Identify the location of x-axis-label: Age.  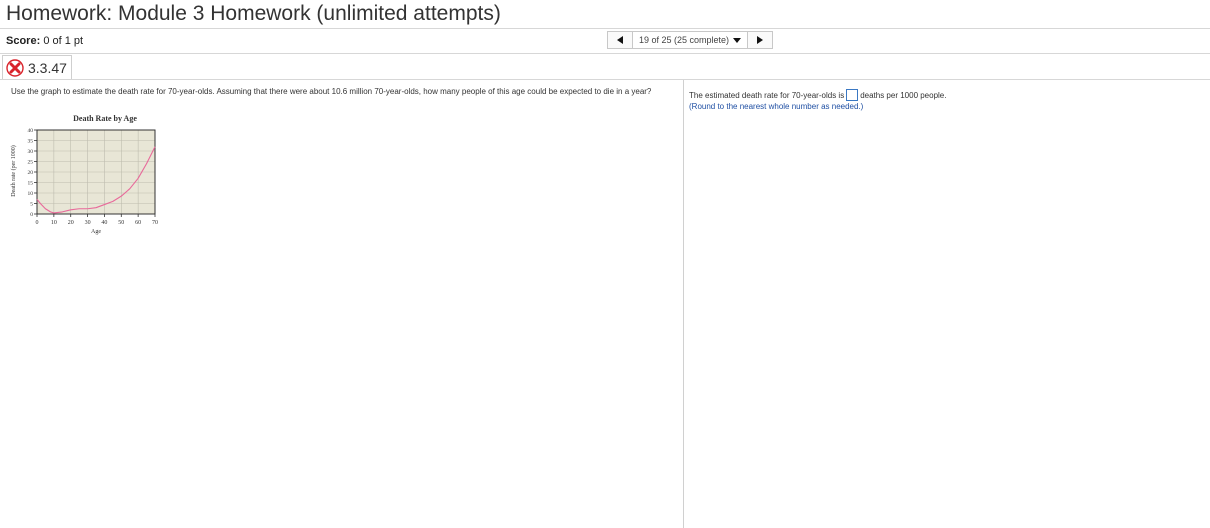
(96, 232).